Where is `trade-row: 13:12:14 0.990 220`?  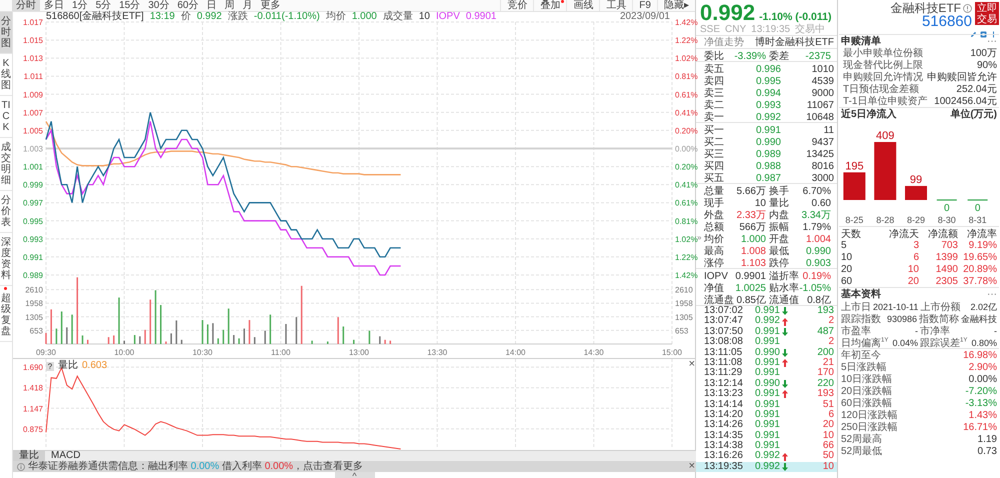
trade-row: 13:12:14 0.990 220 is located at coordinates (766, 384).